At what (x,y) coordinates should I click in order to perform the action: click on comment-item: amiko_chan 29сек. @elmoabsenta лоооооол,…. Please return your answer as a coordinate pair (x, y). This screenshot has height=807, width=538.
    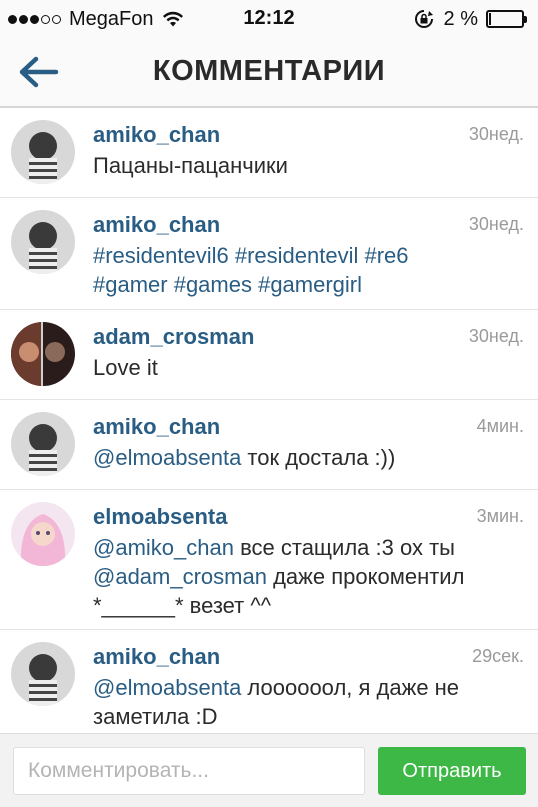
    Looking at the image, I should click on (269, 682).